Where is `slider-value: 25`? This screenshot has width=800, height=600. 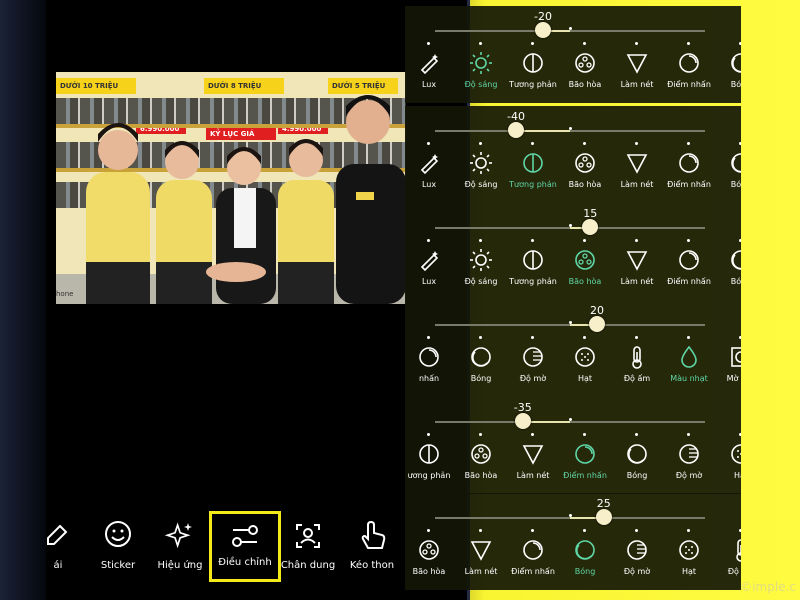
slider-value: 25 is located at coordinates (603, 503).